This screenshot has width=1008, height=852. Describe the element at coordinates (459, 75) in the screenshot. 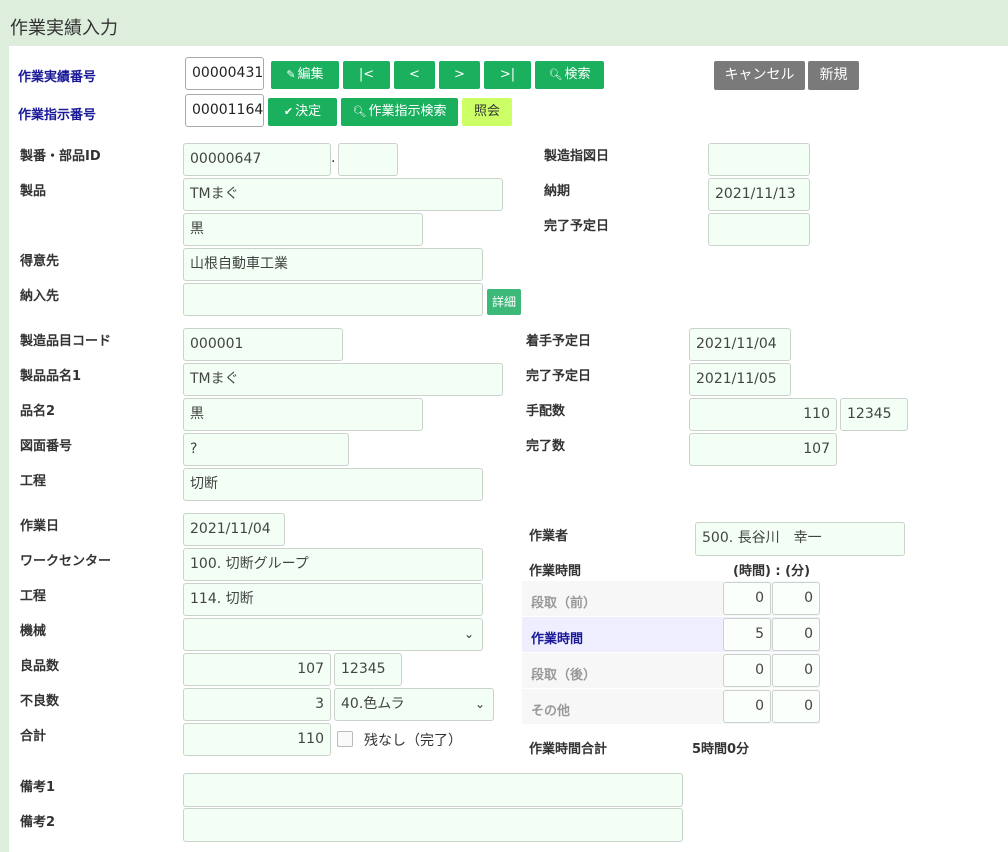

I see `next-record-button: >` at that location.